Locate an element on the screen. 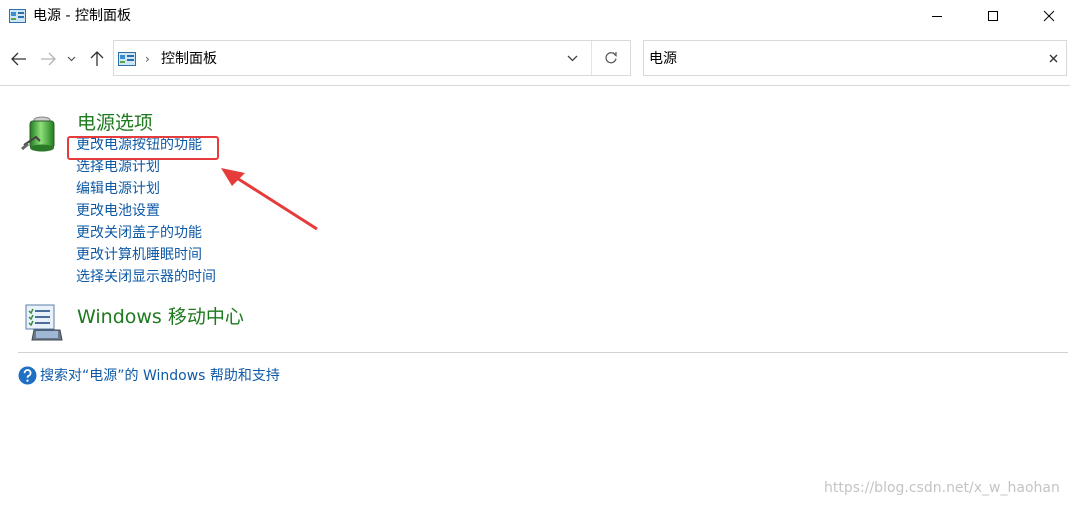 The image size is (1070, 509). windows-help-link: 搜索对“电源”的 Windows 帮助和支持 is located at coordinates (160, 375).